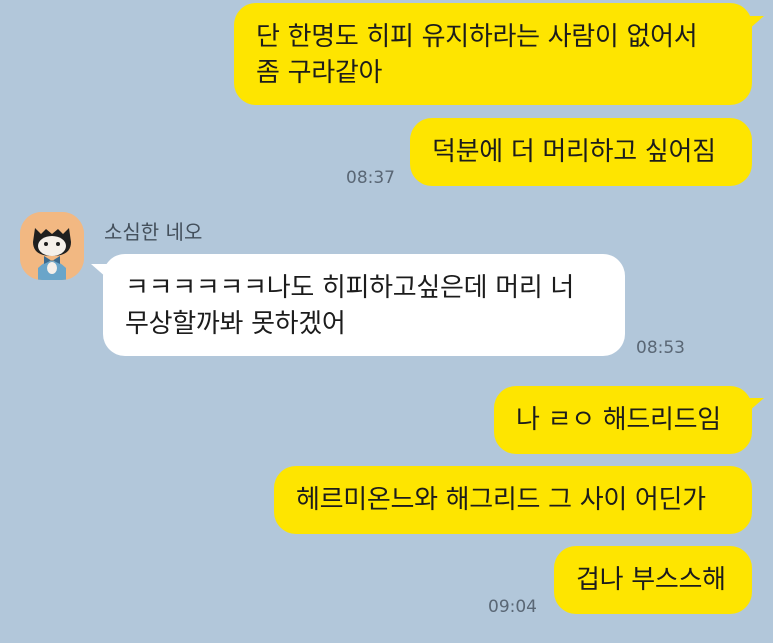 The height and width of the screenshot is (643, 773). I want to click on sender-avatar, so click(52, 246).